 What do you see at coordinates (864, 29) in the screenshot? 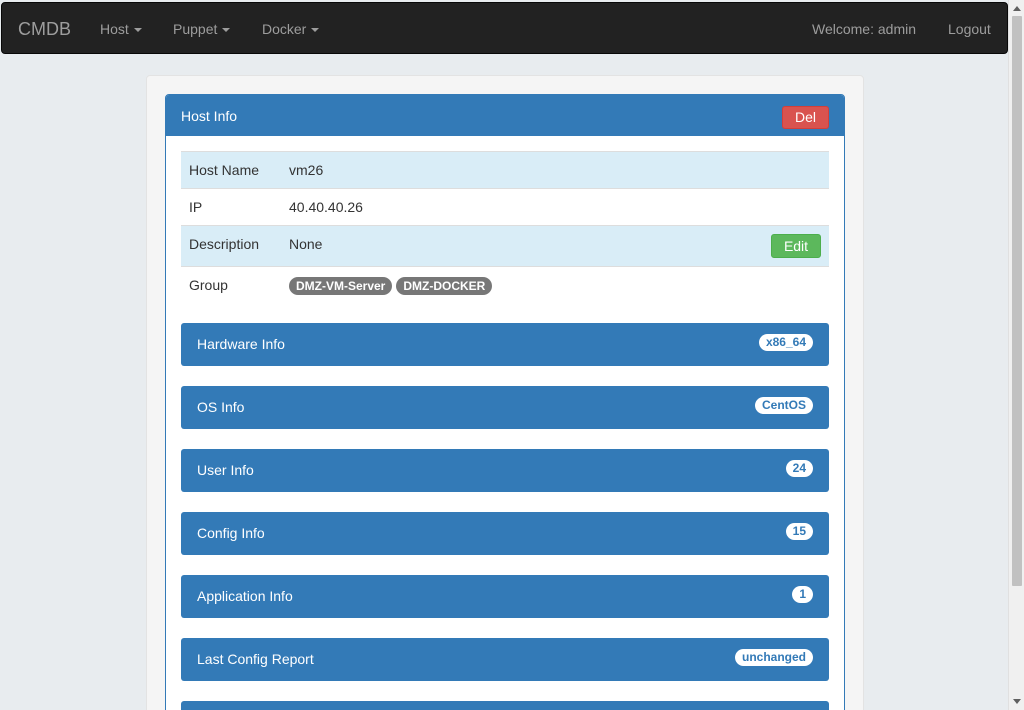
I see `welcome-text: Welcome: admin` at bounding box center [864, 29].